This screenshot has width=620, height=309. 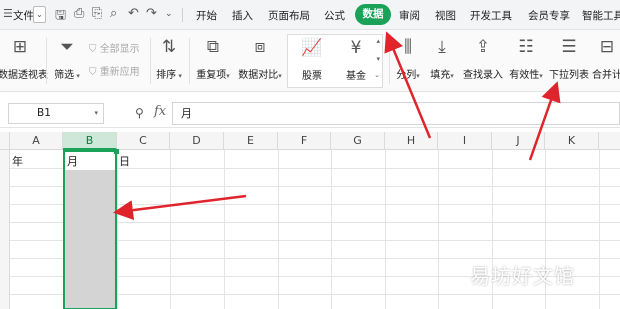 What do you see at coordinates (522, 276) in the screenshot?
I see `watermark-text: 易坊好文馆` at bounding box center [522, 276].